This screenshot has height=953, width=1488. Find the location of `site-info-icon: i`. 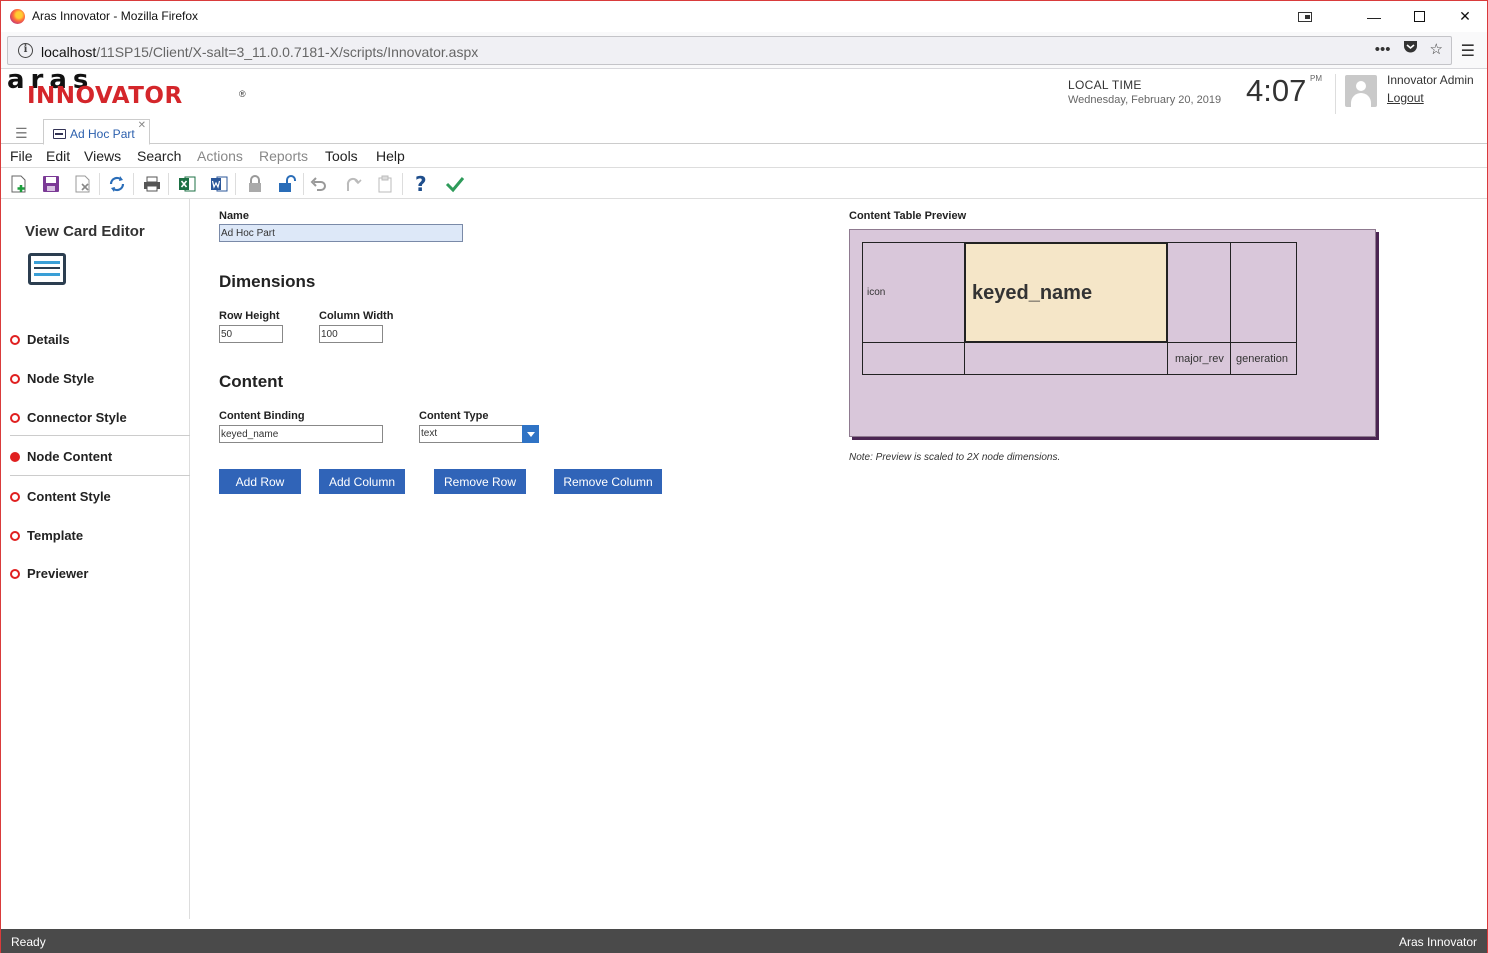

site-info-icon: i is located at coordinates (25, 50).